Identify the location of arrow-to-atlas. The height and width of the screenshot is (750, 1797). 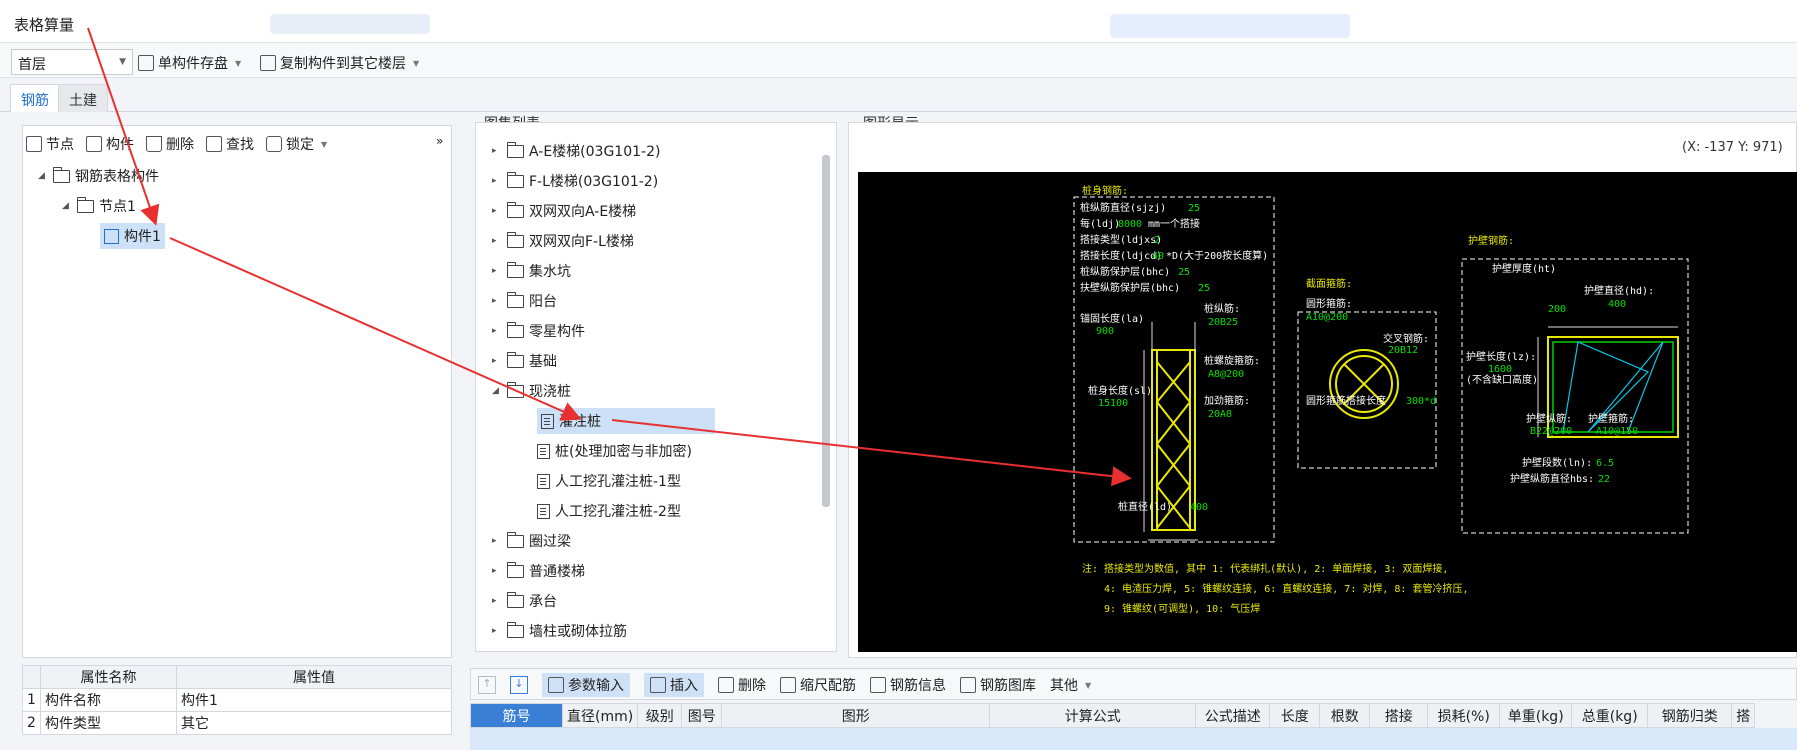
(375, 329).